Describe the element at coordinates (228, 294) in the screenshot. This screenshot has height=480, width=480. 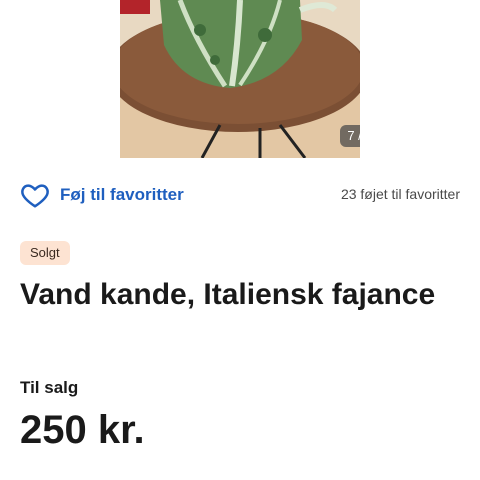
I see `listing-title: Vand kande, Italiensk fajance` at that location.